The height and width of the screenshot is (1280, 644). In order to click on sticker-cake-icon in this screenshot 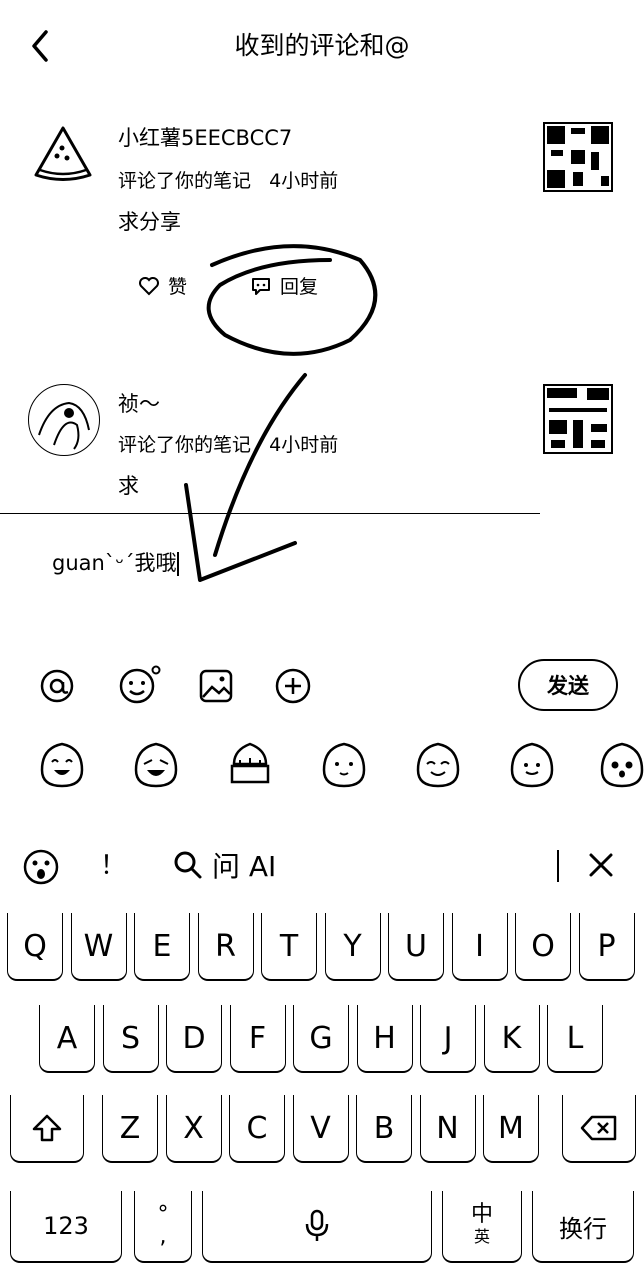, I will do `click(250, 764)`.